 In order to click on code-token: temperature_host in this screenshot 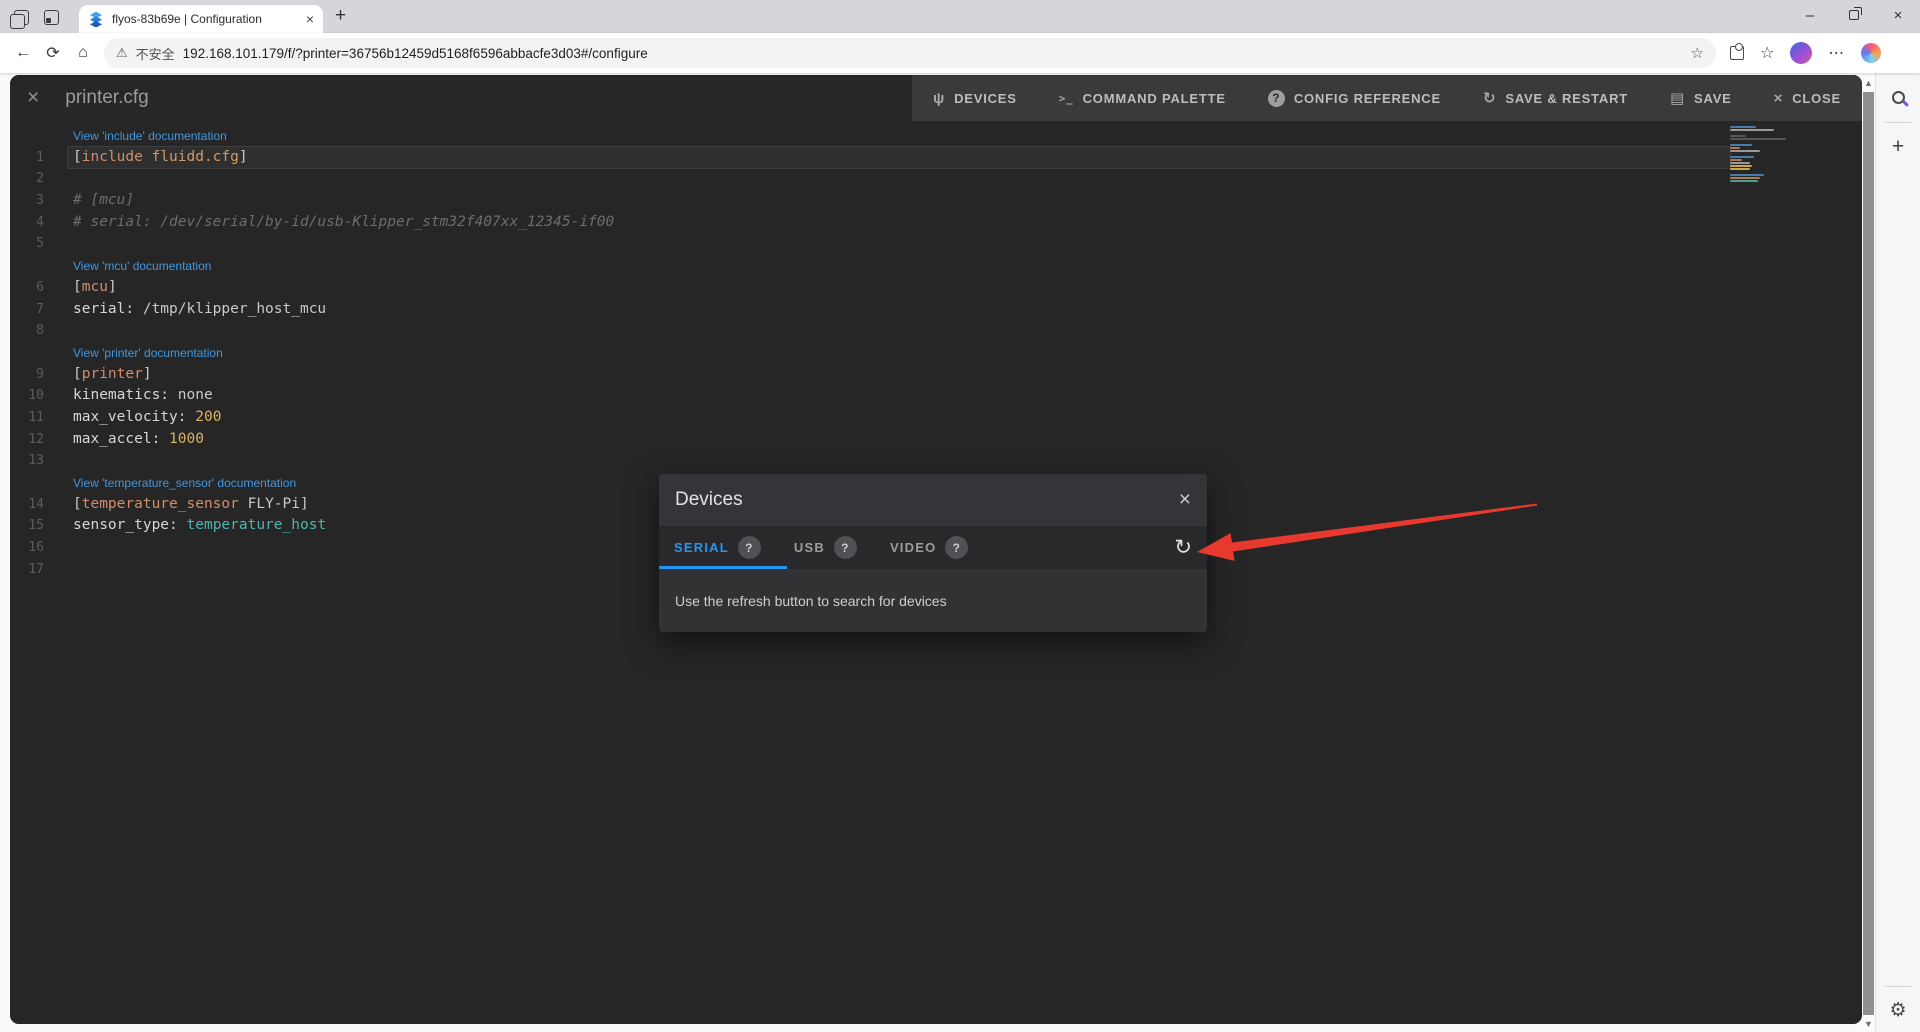, I will do `click(256, 525)`.